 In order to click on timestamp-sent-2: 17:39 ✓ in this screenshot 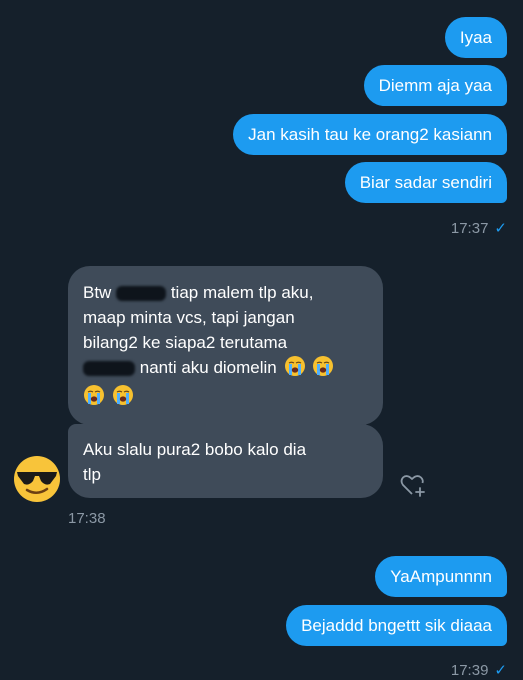, I will do `click(479, 671)`.